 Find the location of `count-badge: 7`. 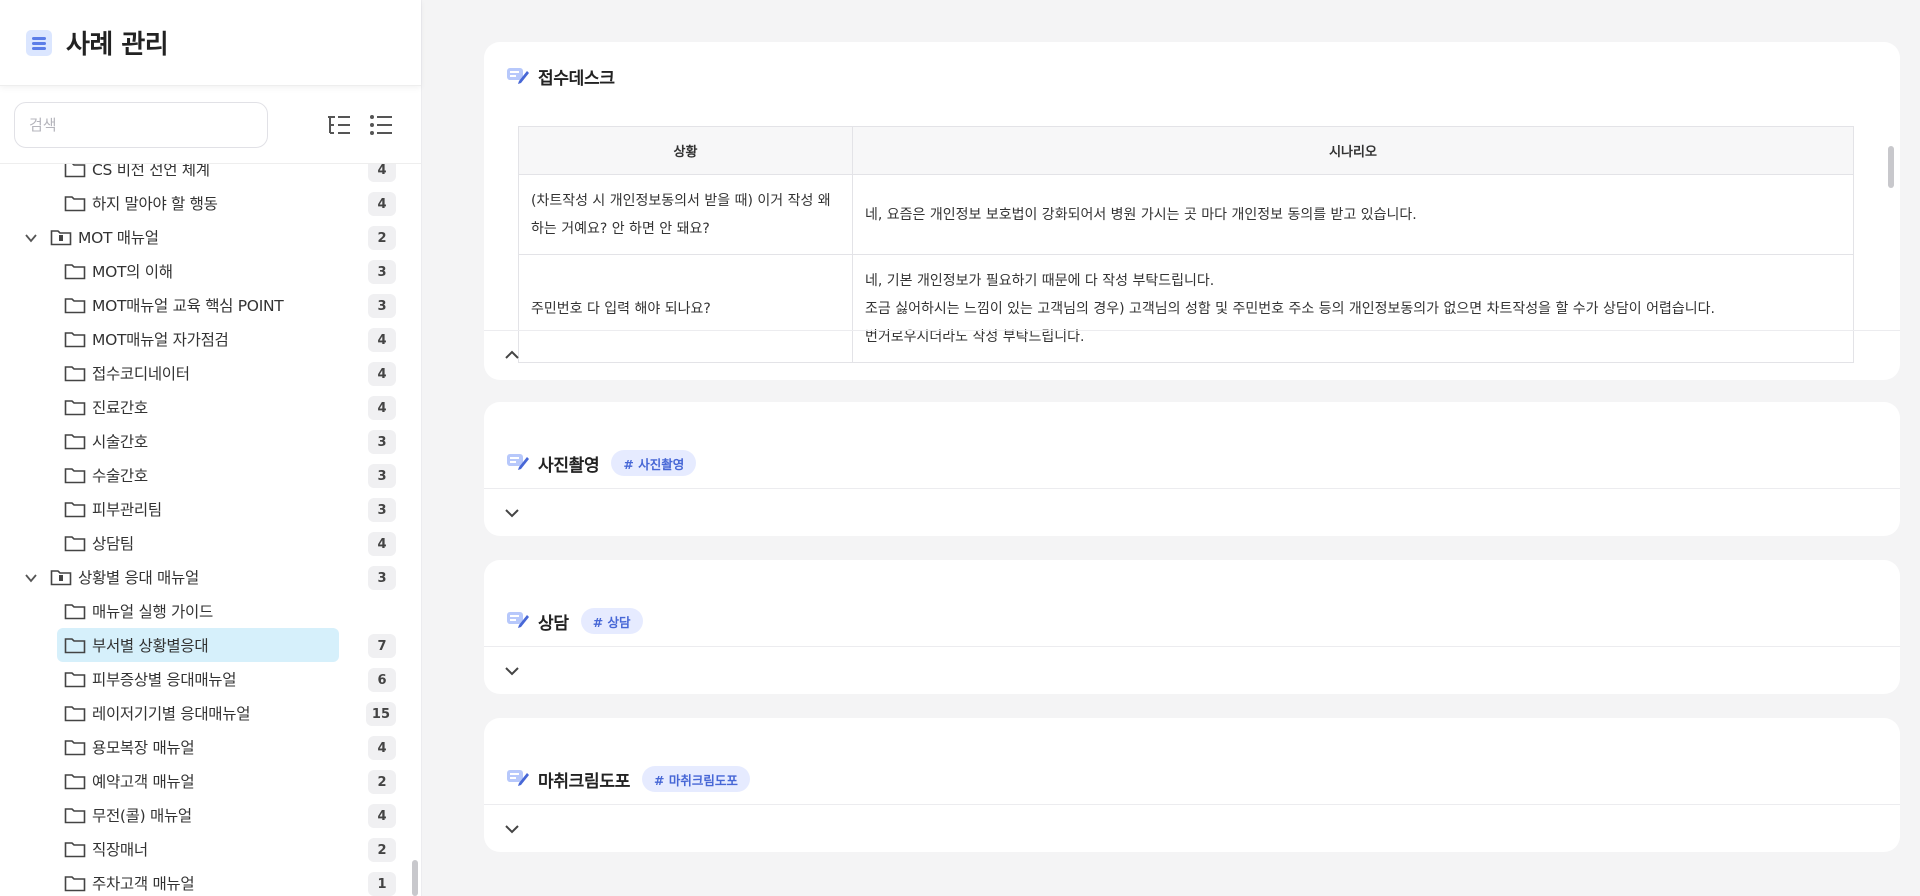

count-badge: 7 is located at coordinates (382, 646).